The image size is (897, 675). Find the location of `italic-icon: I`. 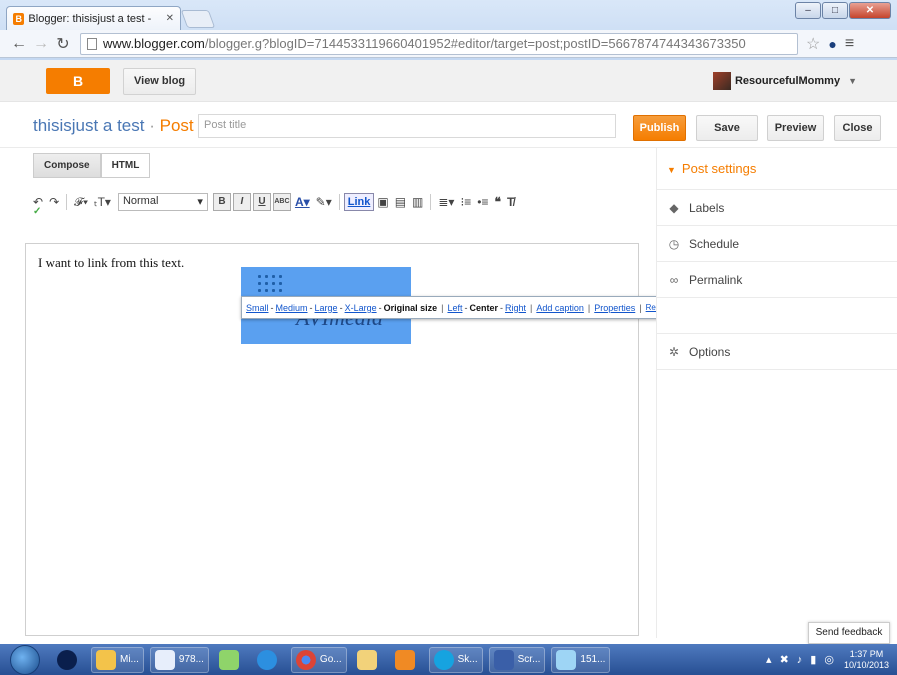

italic-icon: I is located at coordinates (241, 202).